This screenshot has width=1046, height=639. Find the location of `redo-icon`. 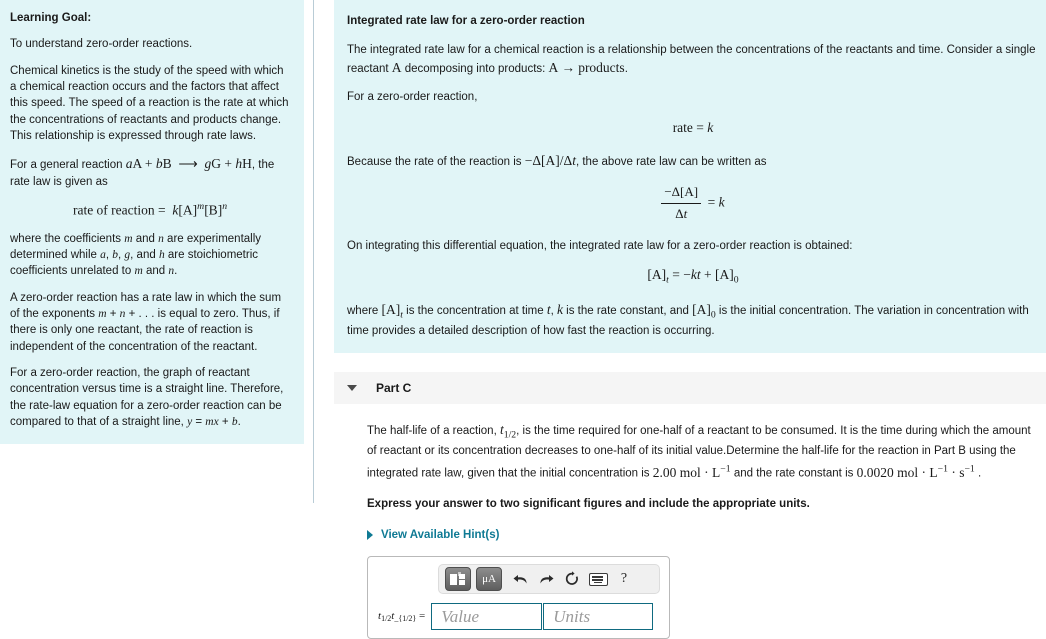

redo-icon is located at coordinates (546, 579).